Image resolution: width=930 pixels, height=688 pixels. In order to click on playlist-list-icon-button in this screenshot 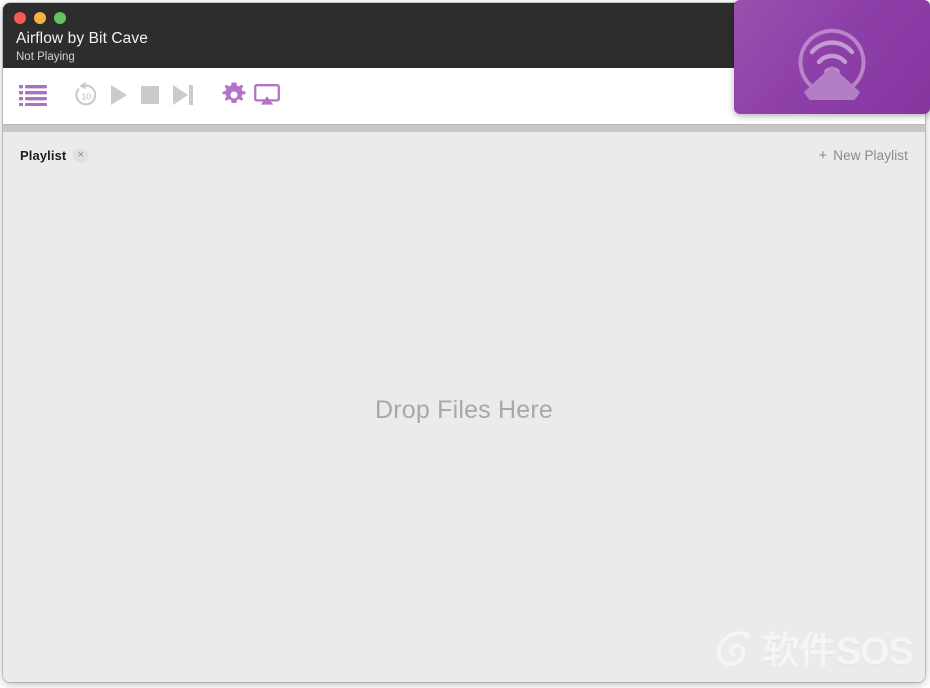, I will do `click(33, 96)`.